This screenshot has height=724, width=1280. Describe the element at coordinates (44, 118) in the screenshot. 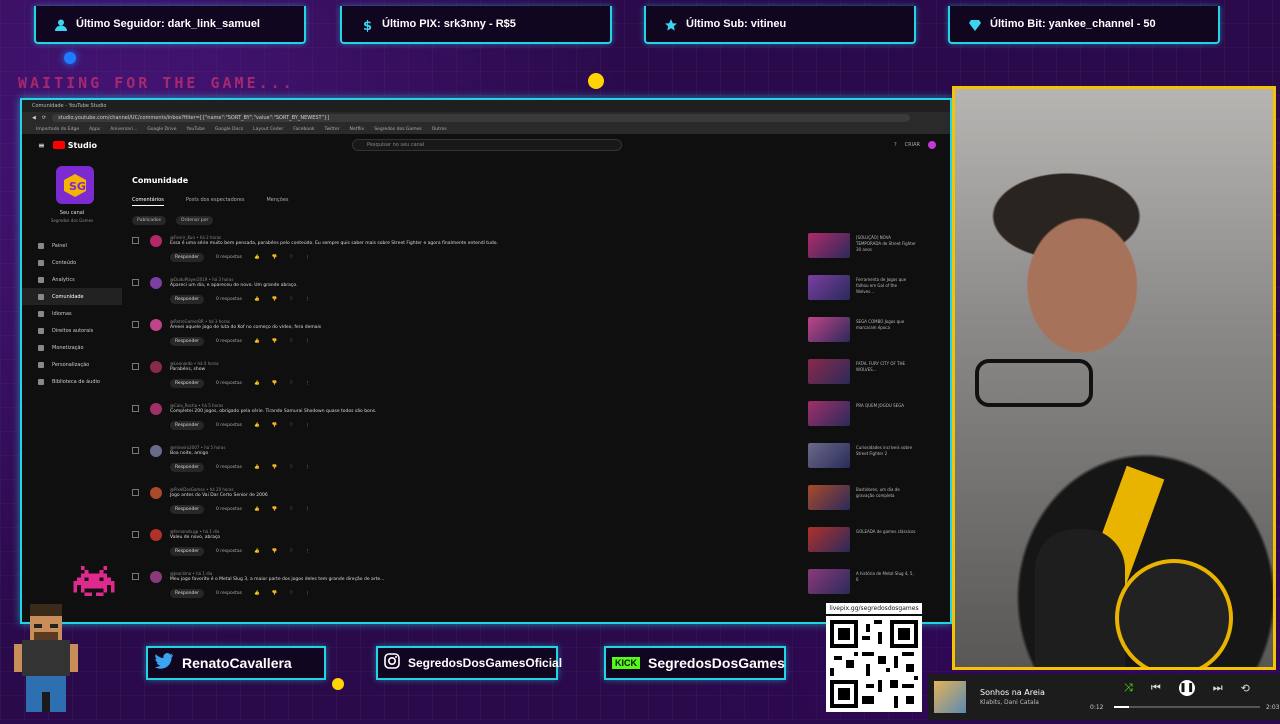

I see `reload-icon: ⟳` at that location.